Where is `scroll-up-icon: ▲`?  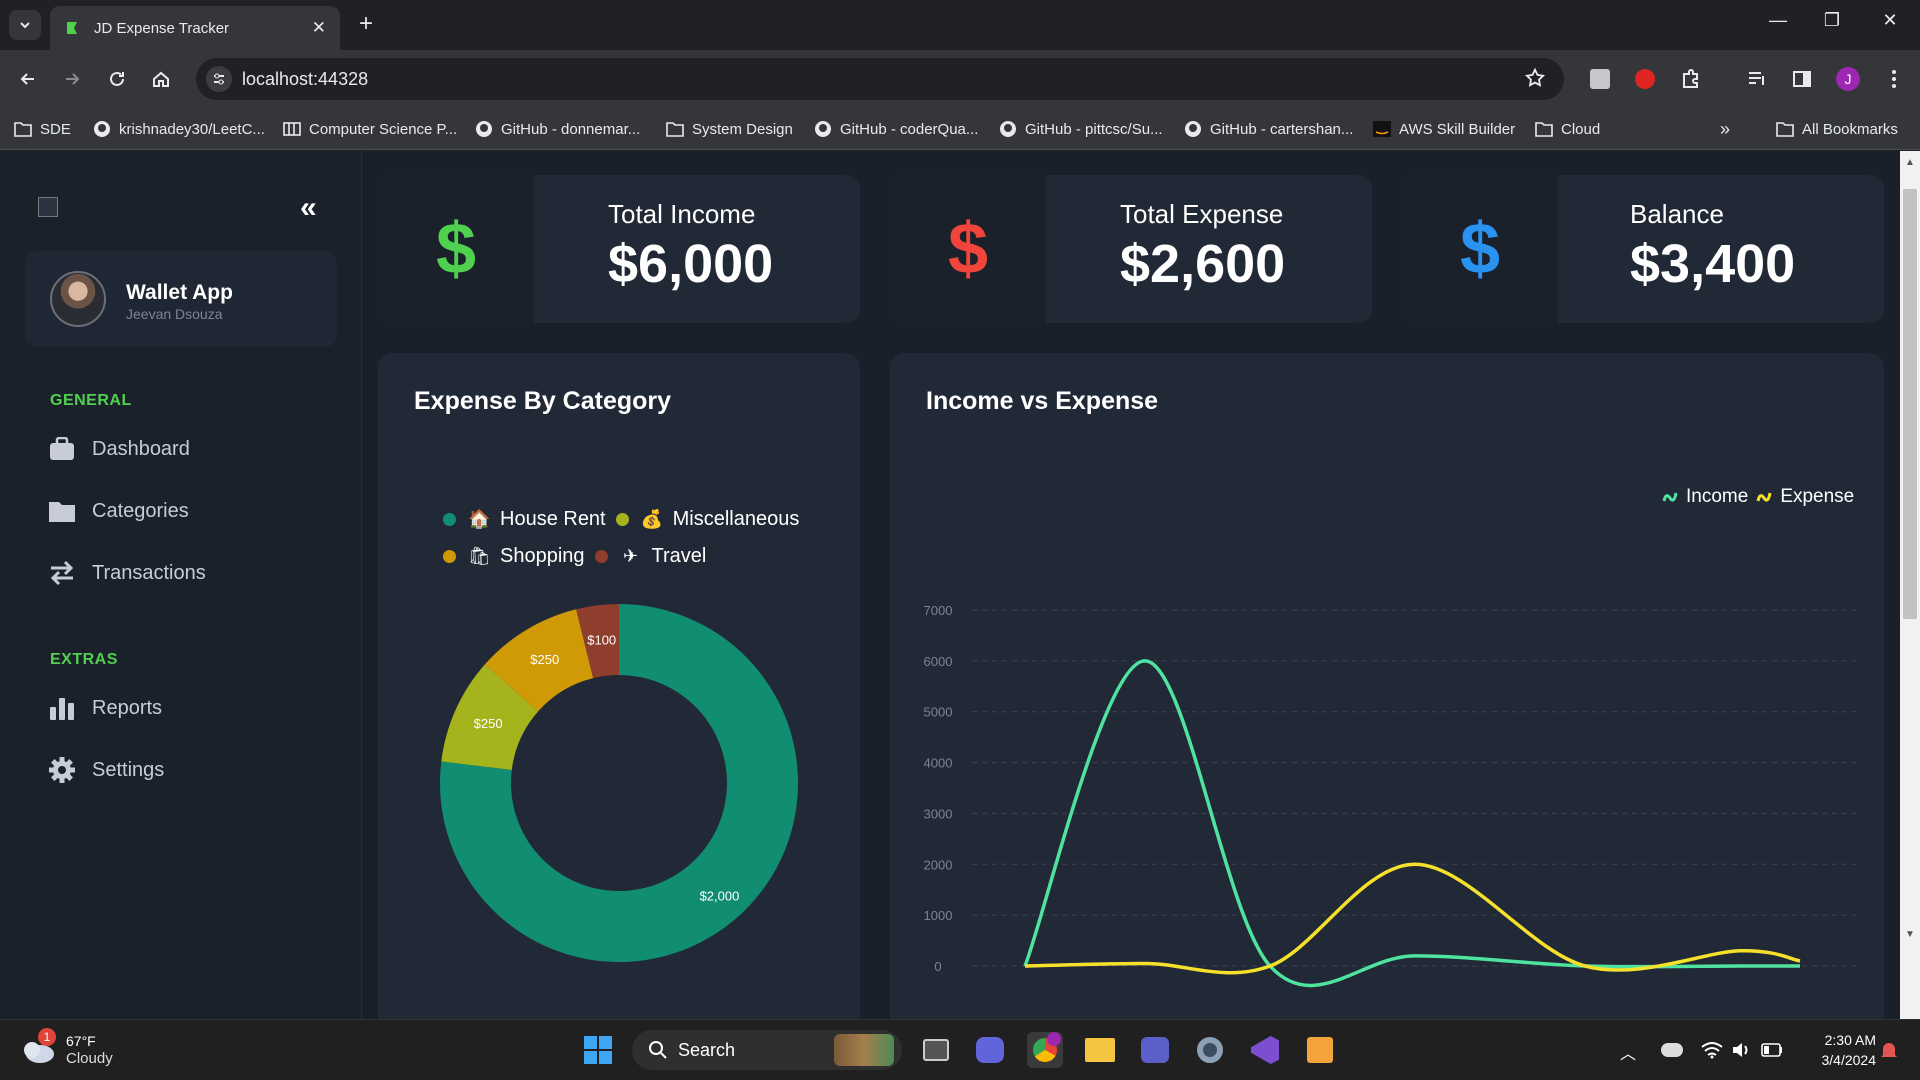
scroll-up-icon: ▲ is located at coordinates (1910, 162).